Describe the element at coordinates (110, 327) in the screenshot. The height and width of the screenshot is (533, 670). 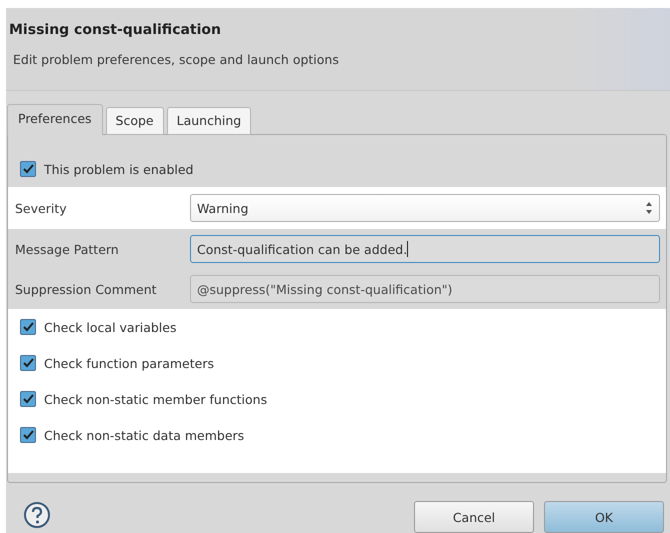
I see `checkbox-label: Check local variables` at that location.